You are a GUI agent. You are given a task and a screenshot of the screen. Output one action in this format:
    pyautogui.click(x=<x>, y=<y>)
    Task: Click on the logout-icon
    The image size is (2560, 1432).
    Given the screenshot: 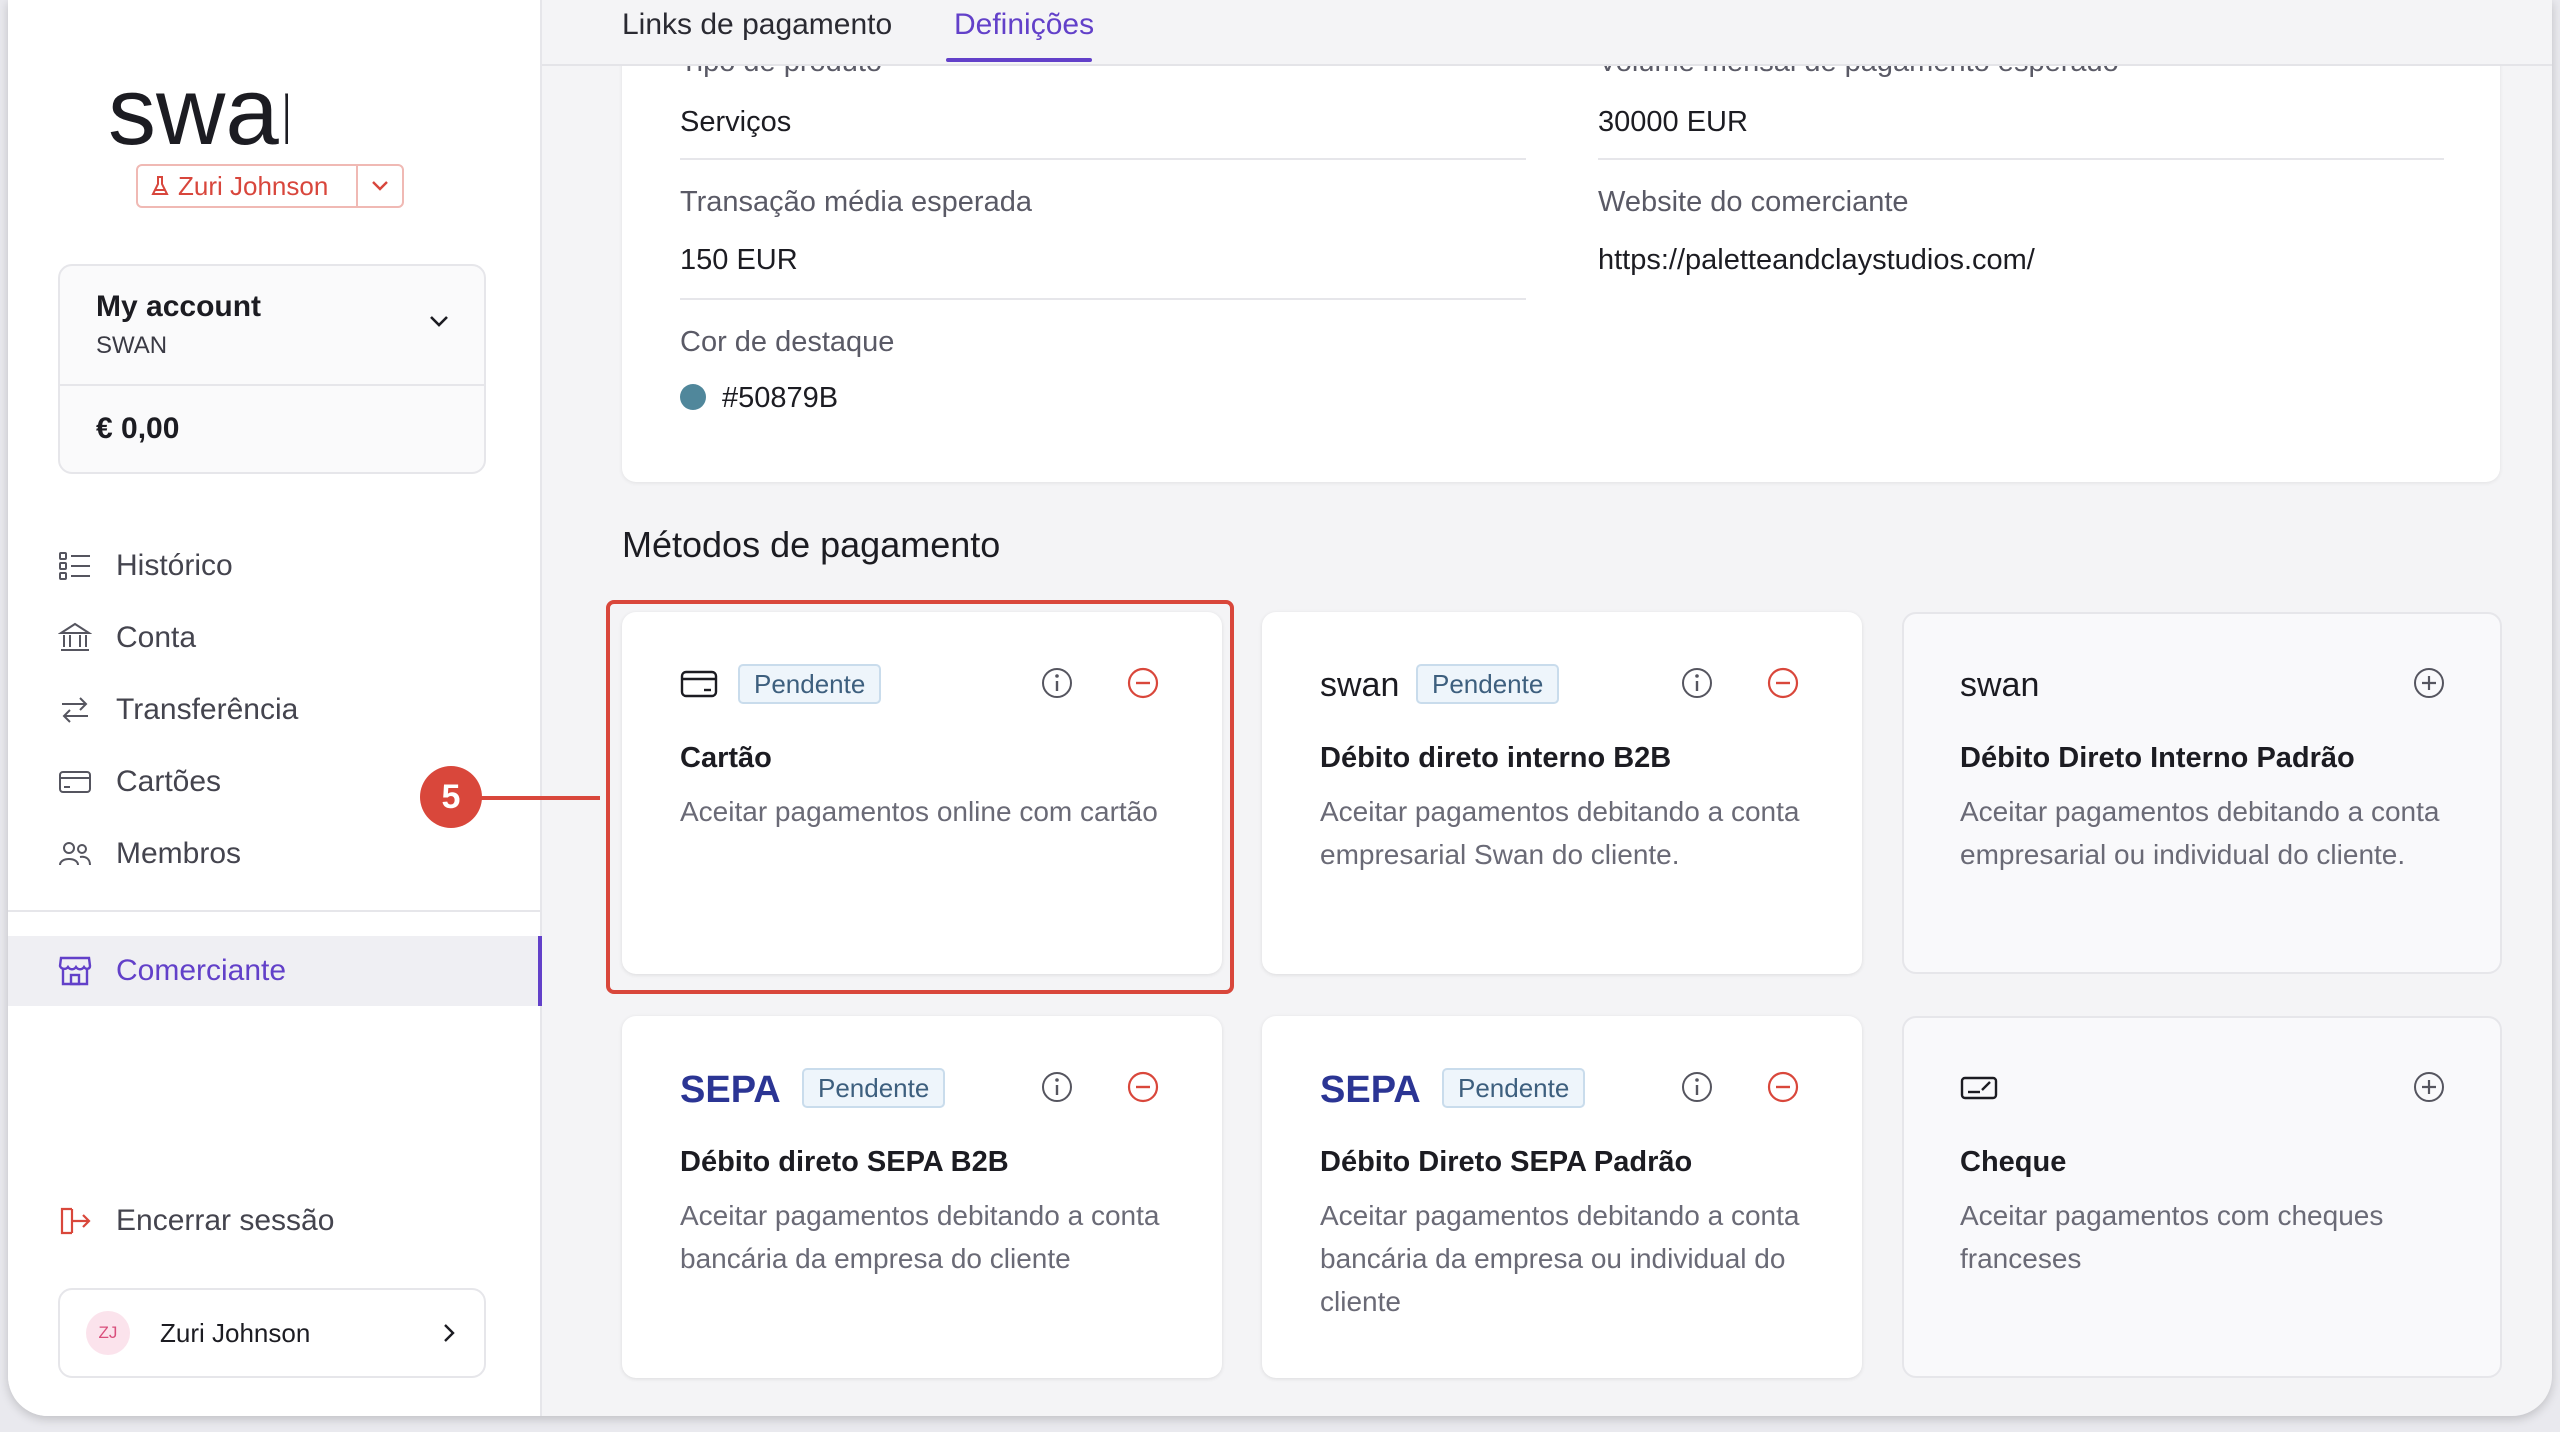 What is the action you would take?
    pyautogui.click(x=75, y=1221)
    